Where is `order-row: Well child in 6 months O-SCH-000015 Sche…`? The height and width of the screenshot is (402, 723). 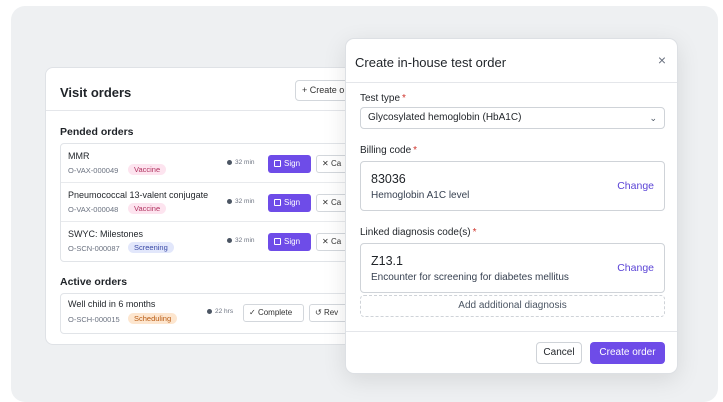 order-row: Well child in 6 months O-SCH-000015 Sche… is located at coordinates (217, 313).